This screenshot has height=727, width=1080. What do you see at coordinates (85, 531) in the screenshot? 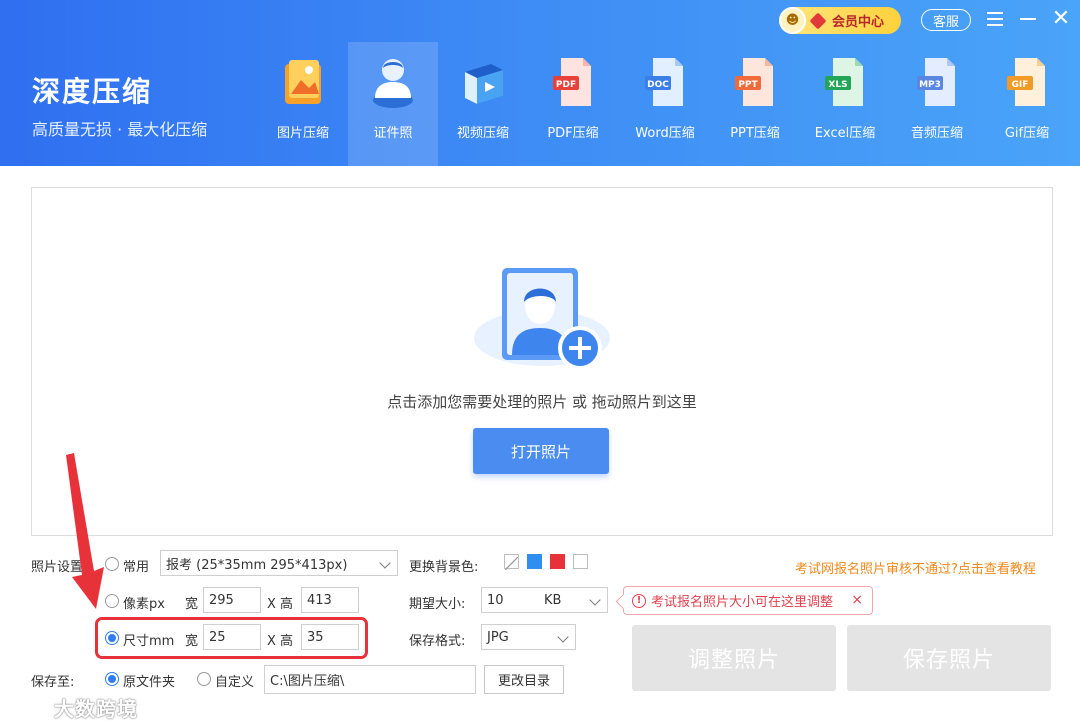
I see `annotation-arrow-icon` at bounding box center [85, 531].